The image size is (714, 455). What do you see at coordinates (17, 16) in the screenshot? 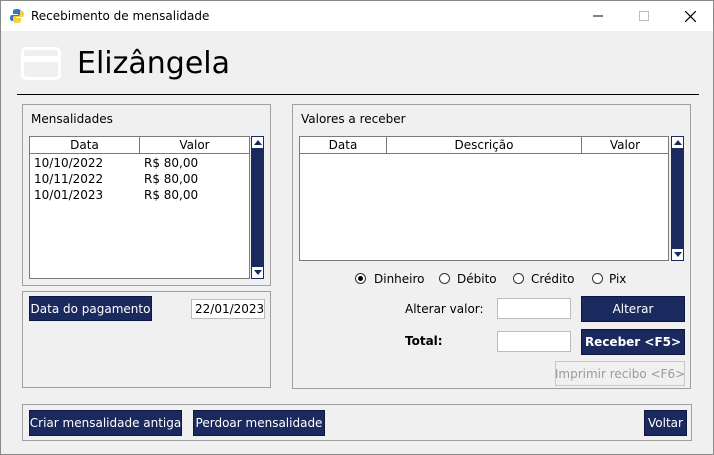
I see `python-app-icon` at bounding box center [17, 16].